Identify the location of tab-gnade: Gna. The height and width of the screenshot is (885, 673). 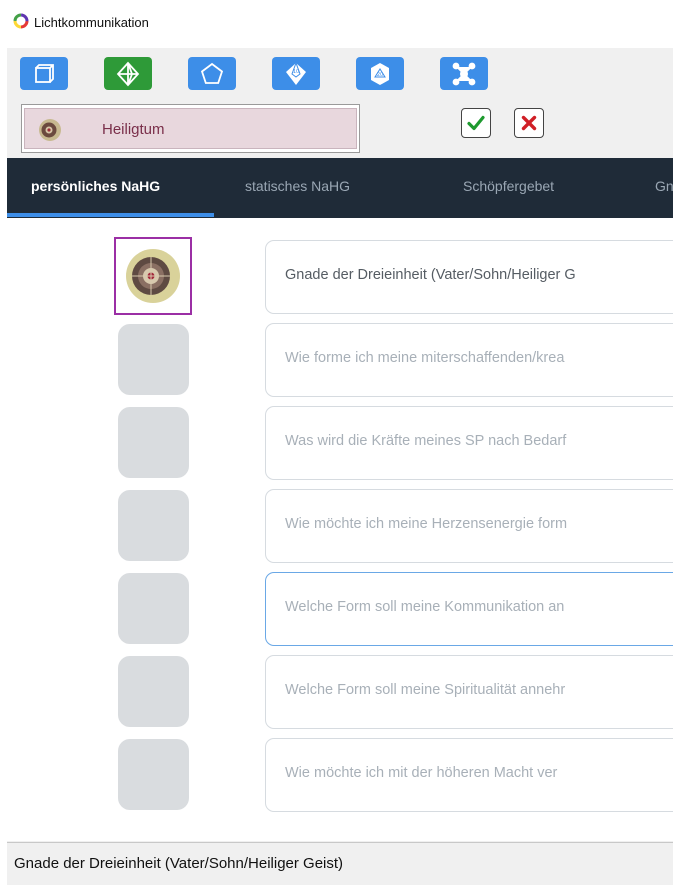
(664, 186).